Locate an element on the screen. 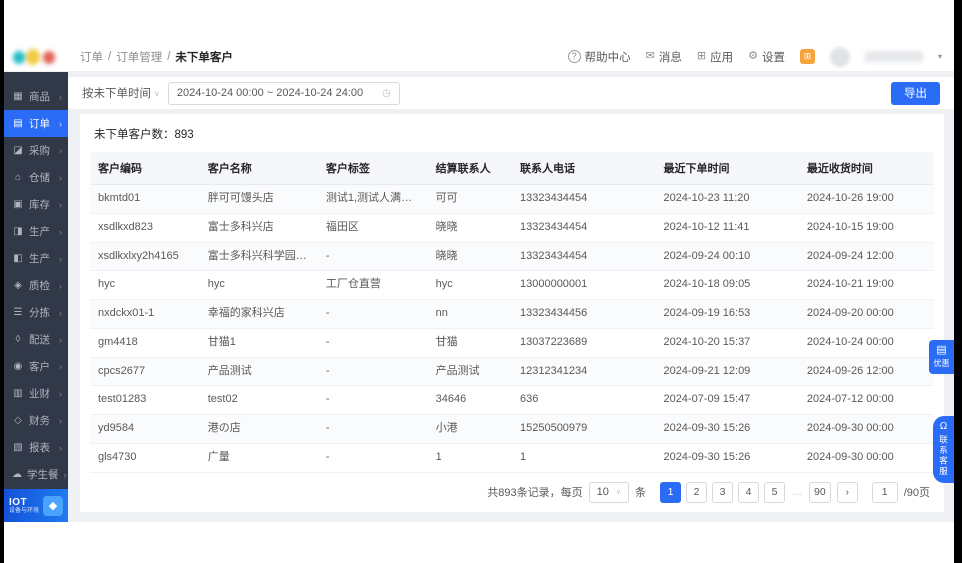 This screenshot has height=563, width=962. table-cell: bkmtd01 is located at coordinates (145, 199).